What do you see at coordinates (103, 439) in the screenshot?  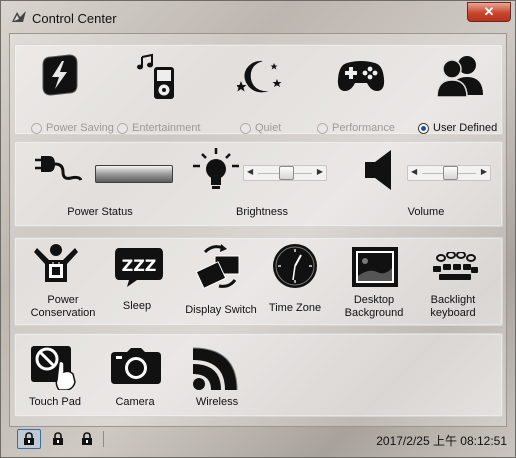 I see `status-divider` at bounding box center [103, 439].